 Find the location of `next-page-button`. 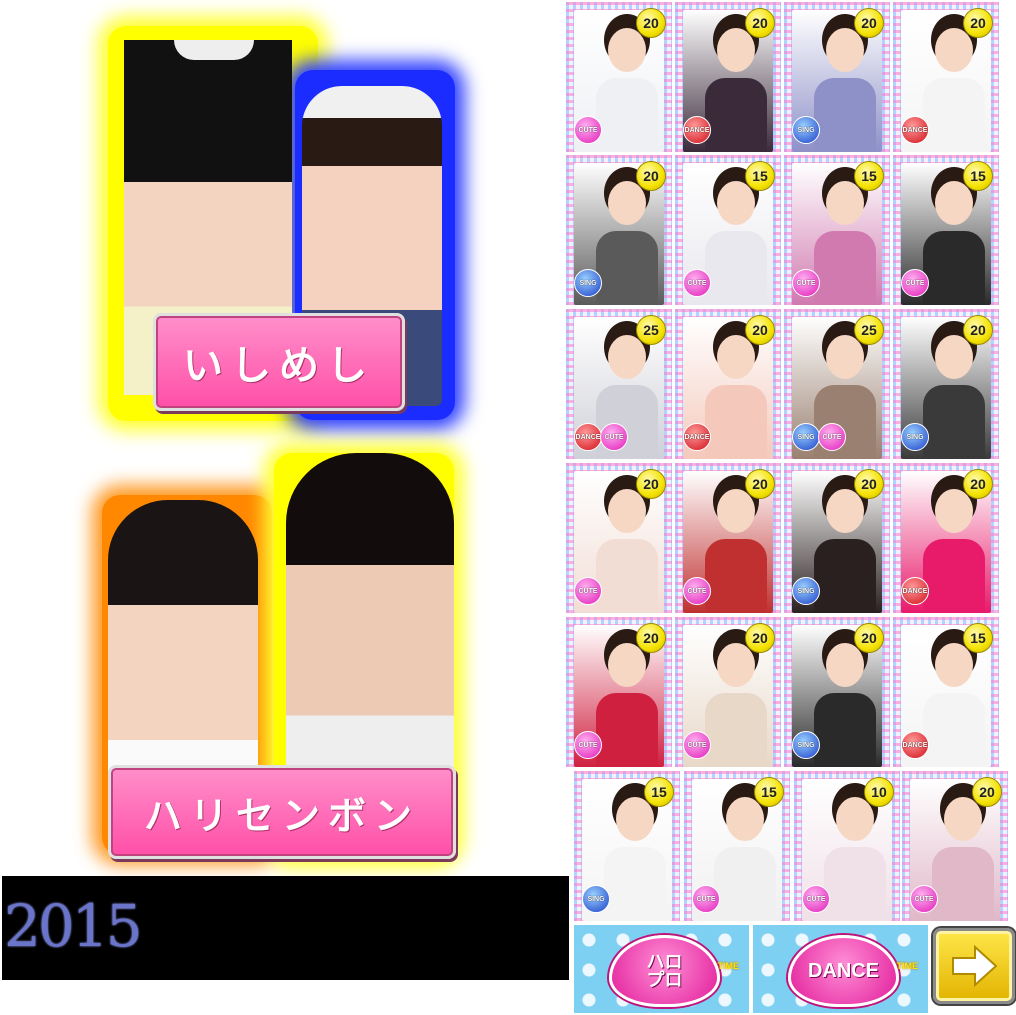

next-page-button is located at coordinates (974, 966).